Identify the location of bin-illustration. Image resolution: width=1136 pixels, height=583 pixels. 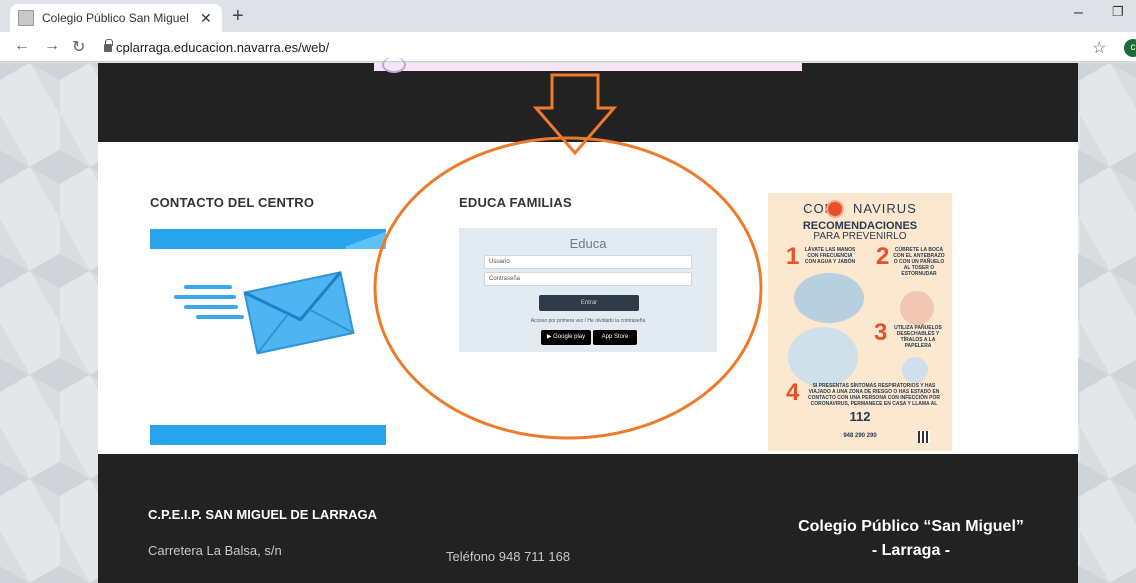
(915, 370).